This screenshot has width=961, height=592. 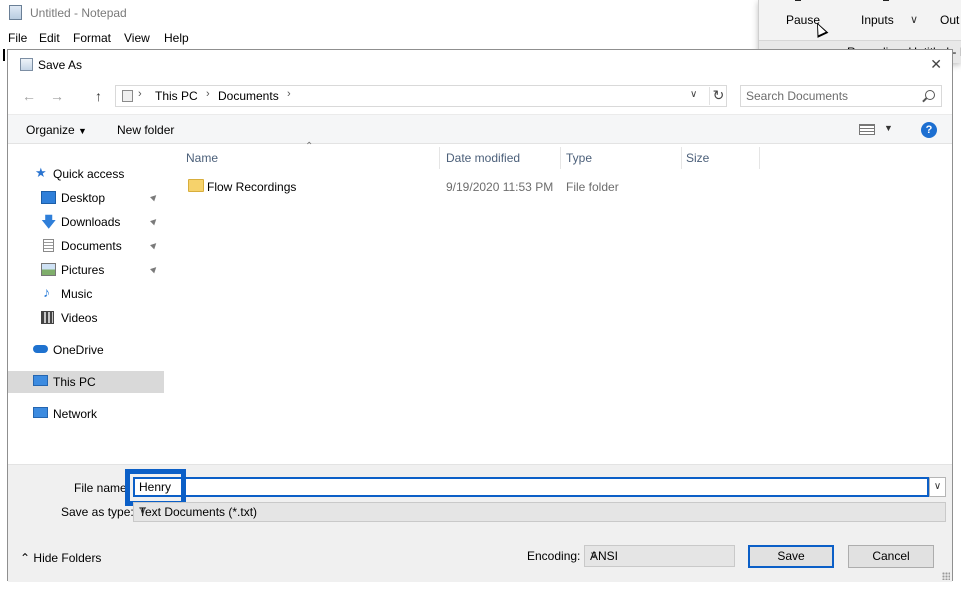 What do you see at coordinates (929, 130) in the screenshot?
I see `help-button: ?` at bounding box center [929, 130].